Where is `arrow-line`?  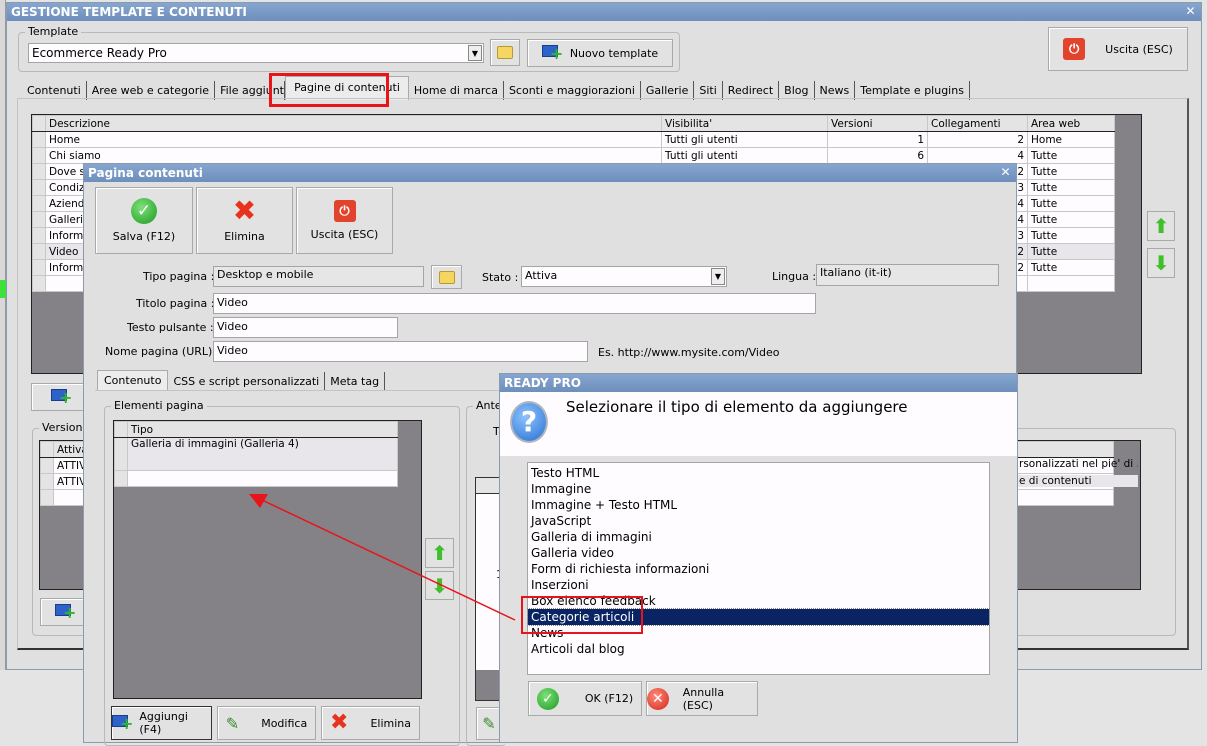 arrow-line is located at coordinates (388, 560).